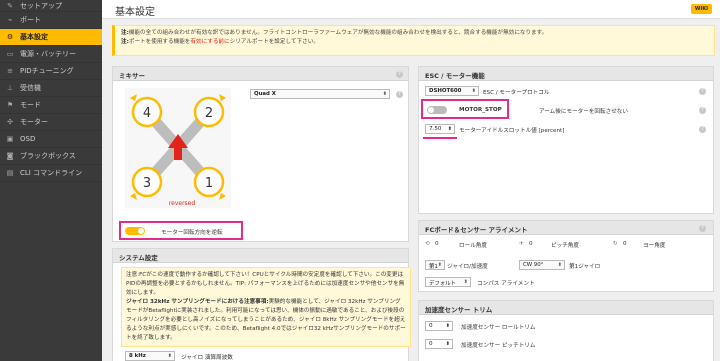  What do you see at coordinates (435, 265) in the screenshot?
I see `gyro-select: 第1 ⬍` at bounding box center [435, 265].